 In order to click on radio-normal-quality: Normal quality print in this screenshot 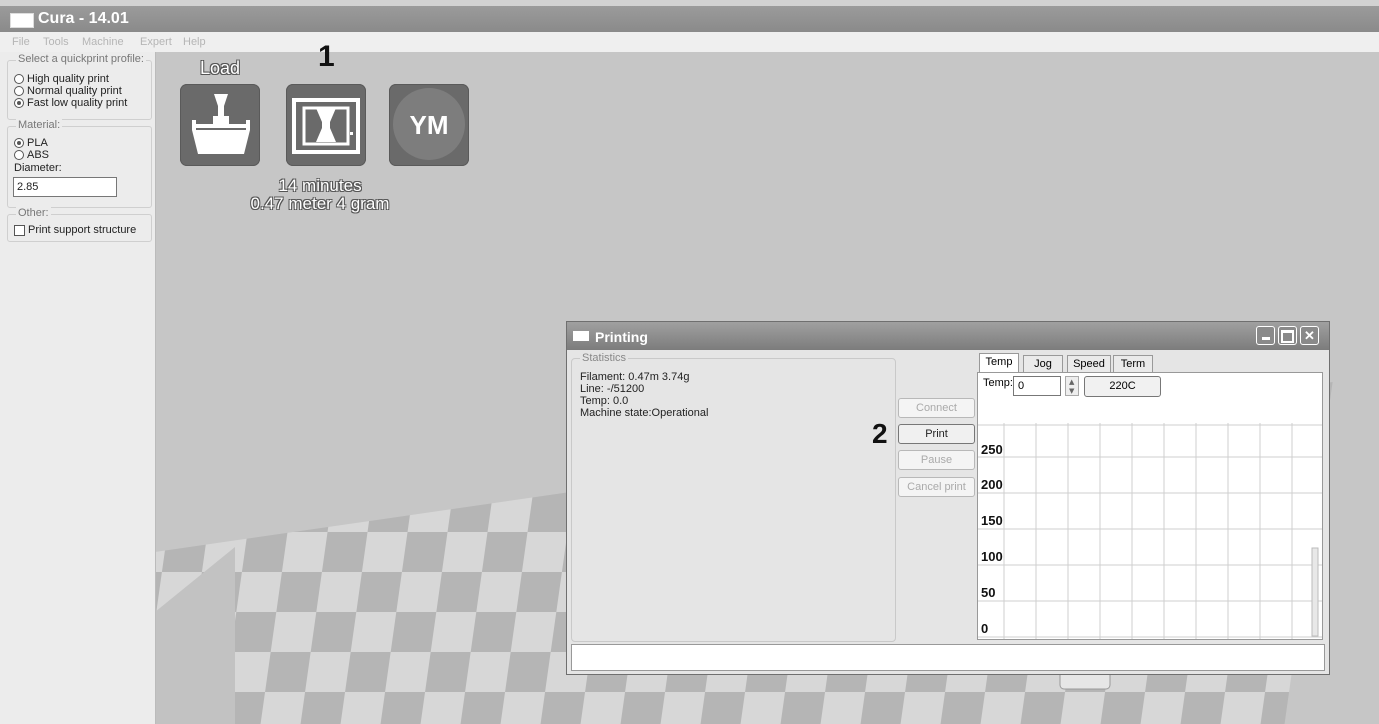, I will do `click(68, 91)`.